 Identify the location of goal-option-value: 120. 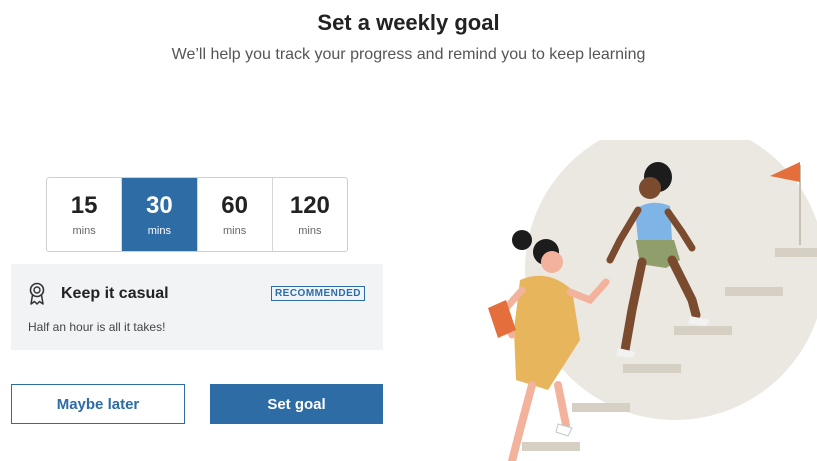
(309, 205).